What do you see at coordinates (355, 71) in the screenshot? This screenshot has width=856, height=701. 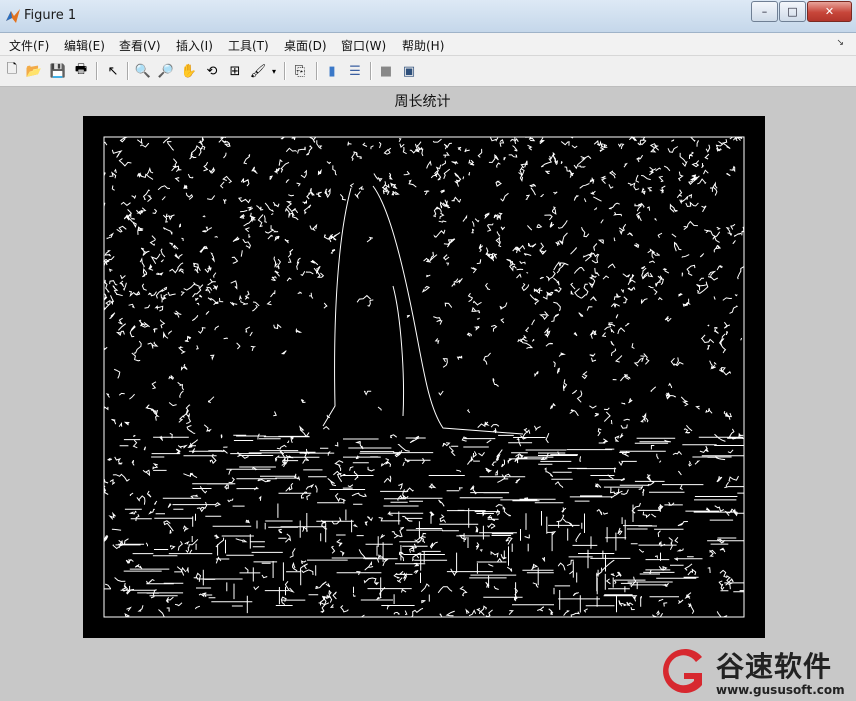 I see `legend-icon: ☰` at bounding box center [355, 71].